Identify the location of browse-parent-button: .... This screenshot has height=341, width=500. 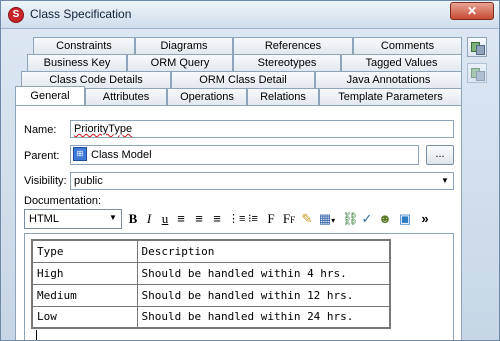
(440, 155).